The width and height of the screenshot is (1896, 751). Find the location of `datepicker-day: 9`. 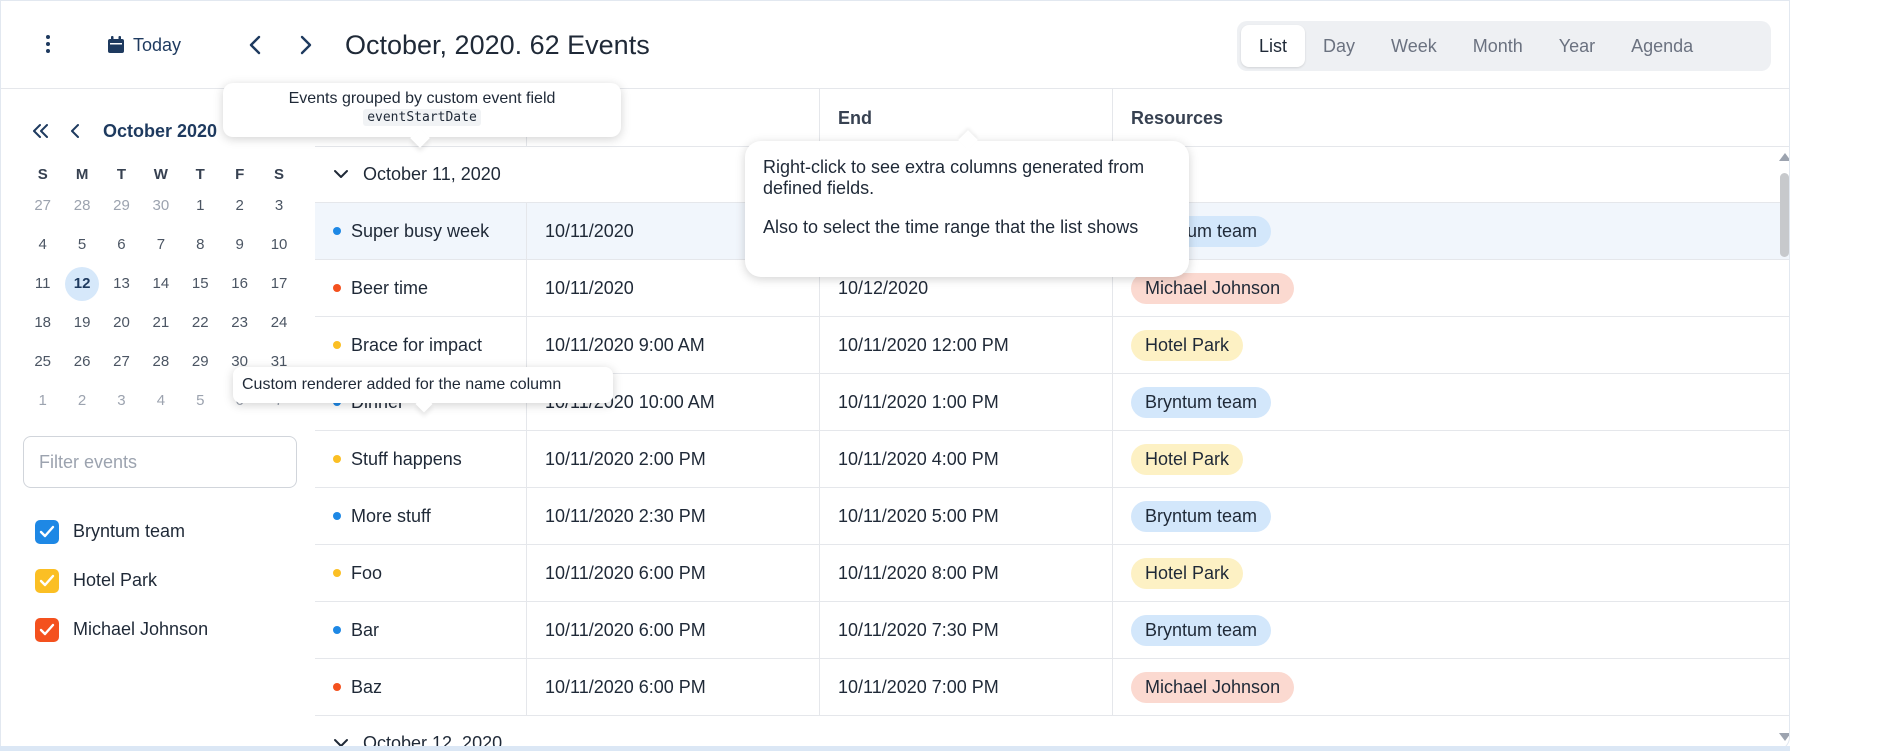

datepicker-day: 9 is located at coordinates (239, 244).